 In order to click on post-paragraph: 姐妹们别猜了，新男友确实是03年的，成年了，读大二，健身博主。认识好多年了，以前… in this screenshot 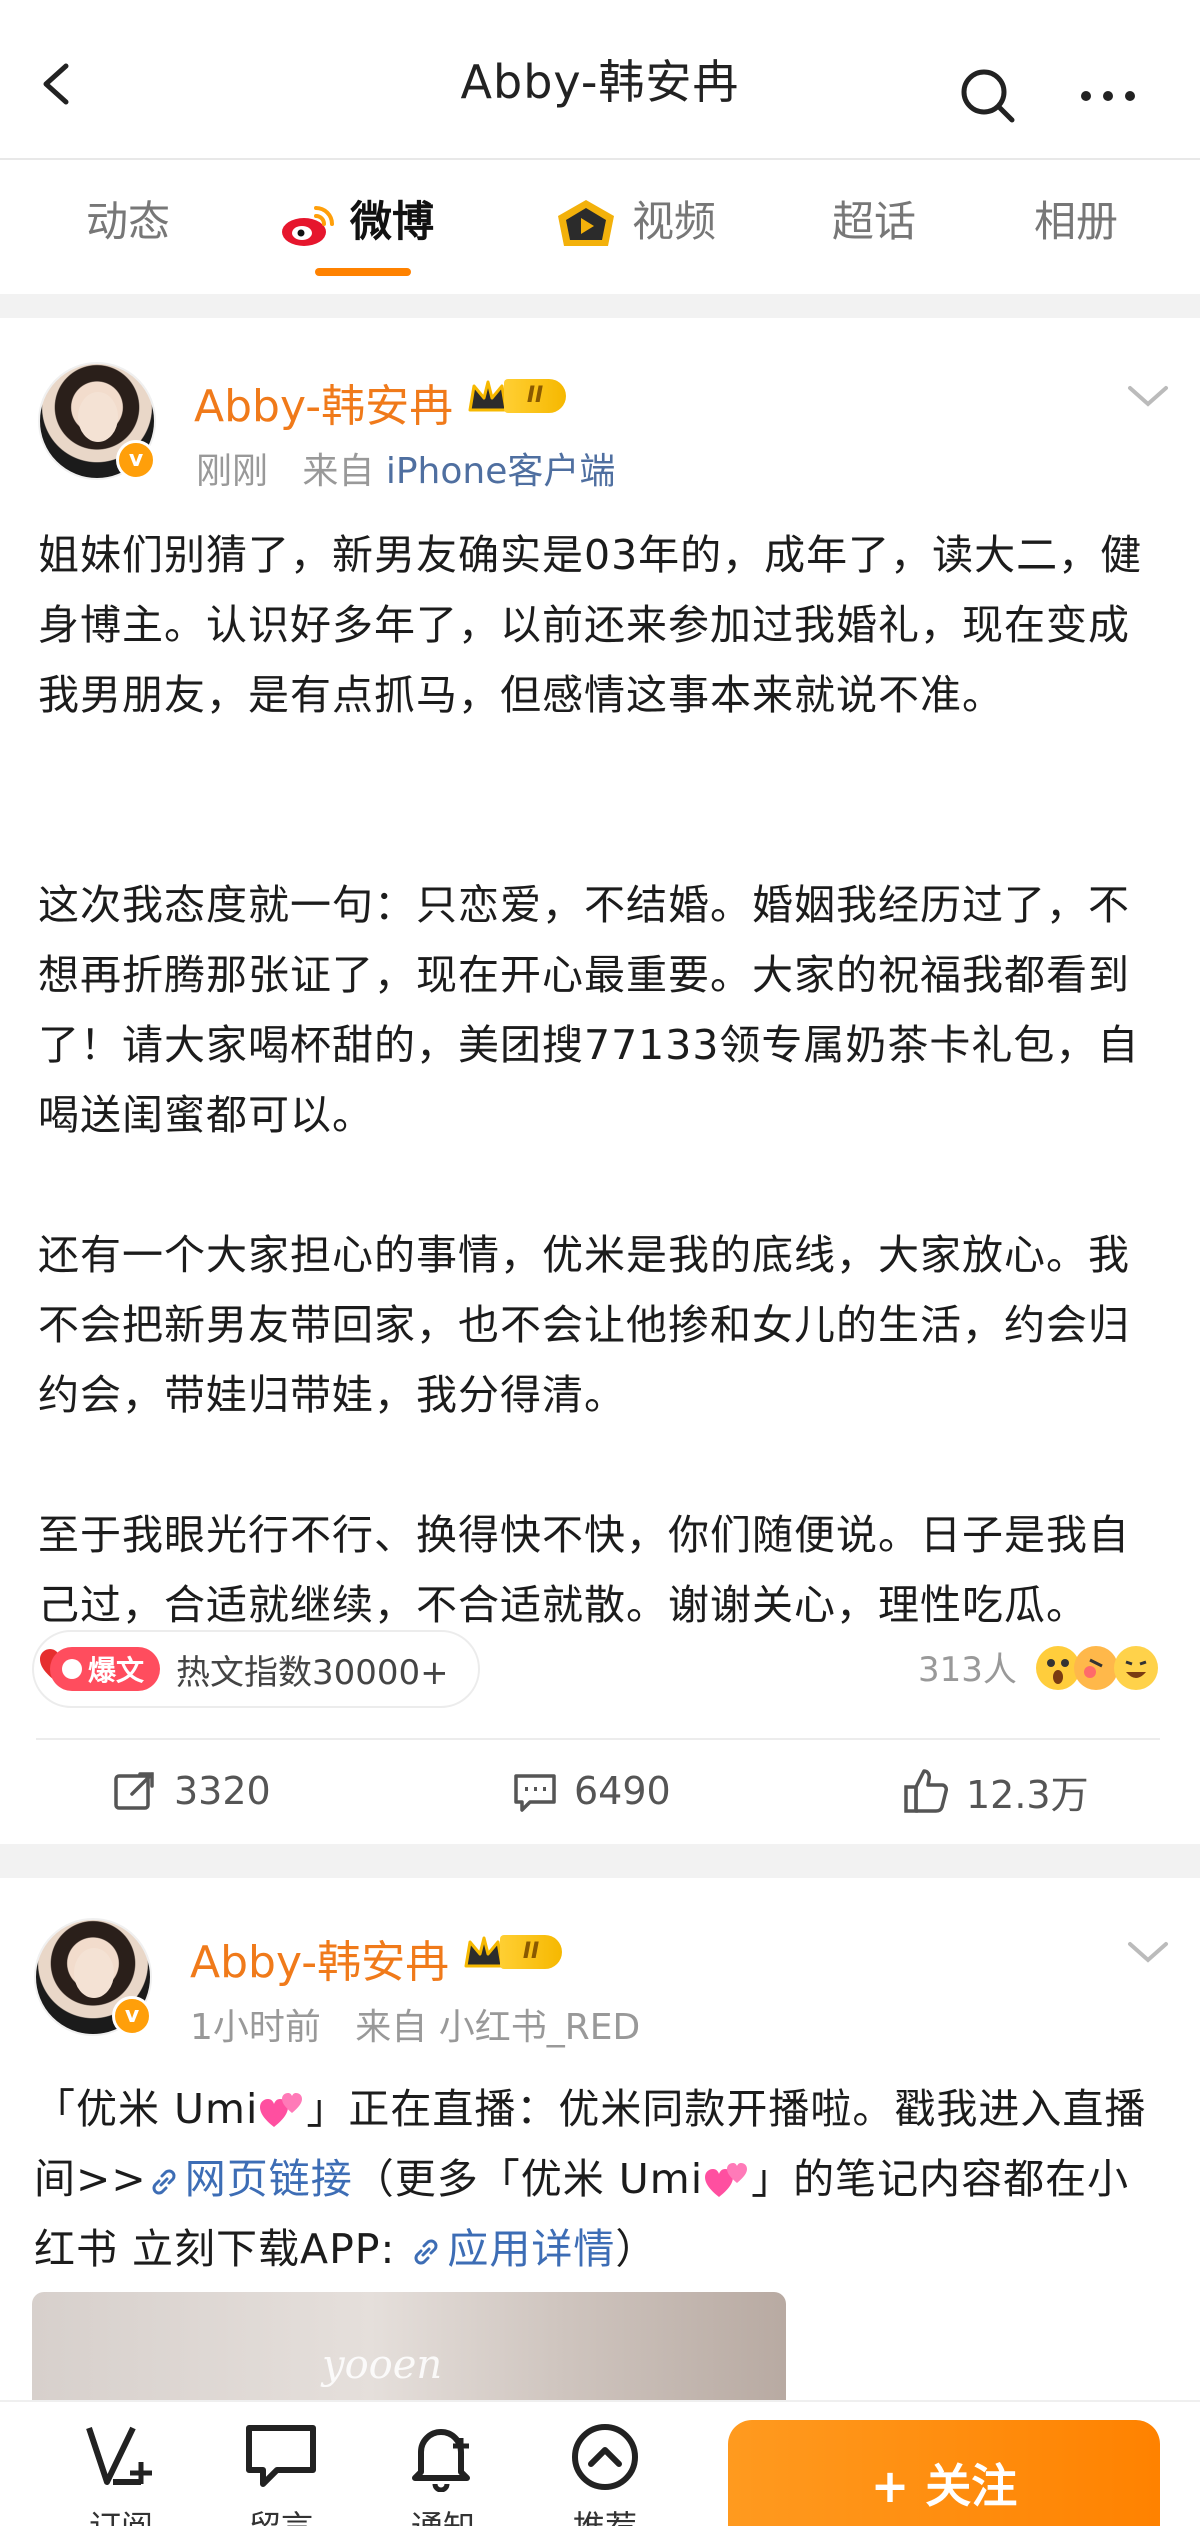, I will do `click(590, 625)`.